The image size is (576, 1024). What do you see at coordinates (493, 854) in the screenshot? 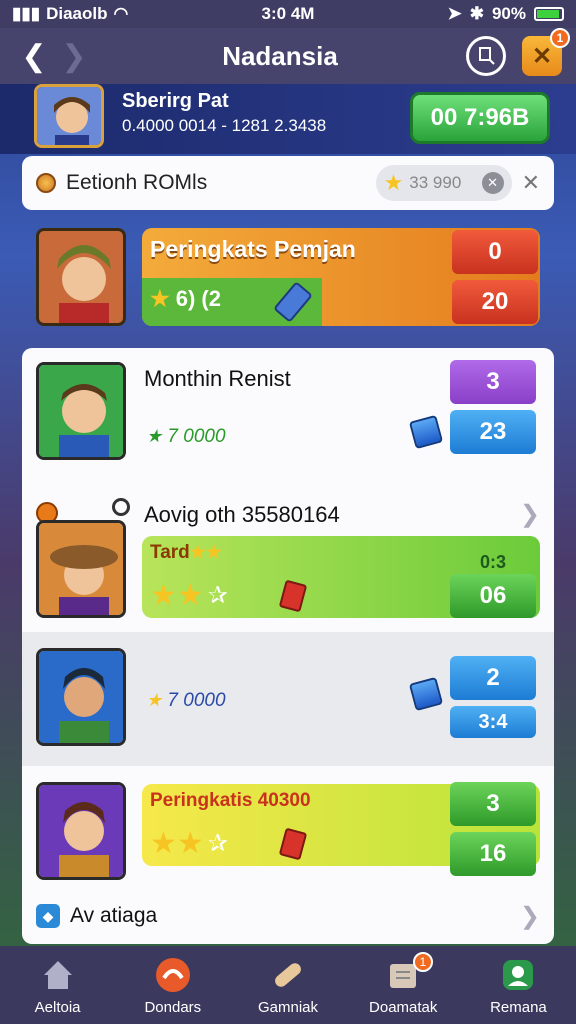
I see `player-score-bottom: 16` at bounding box center [493, 854].